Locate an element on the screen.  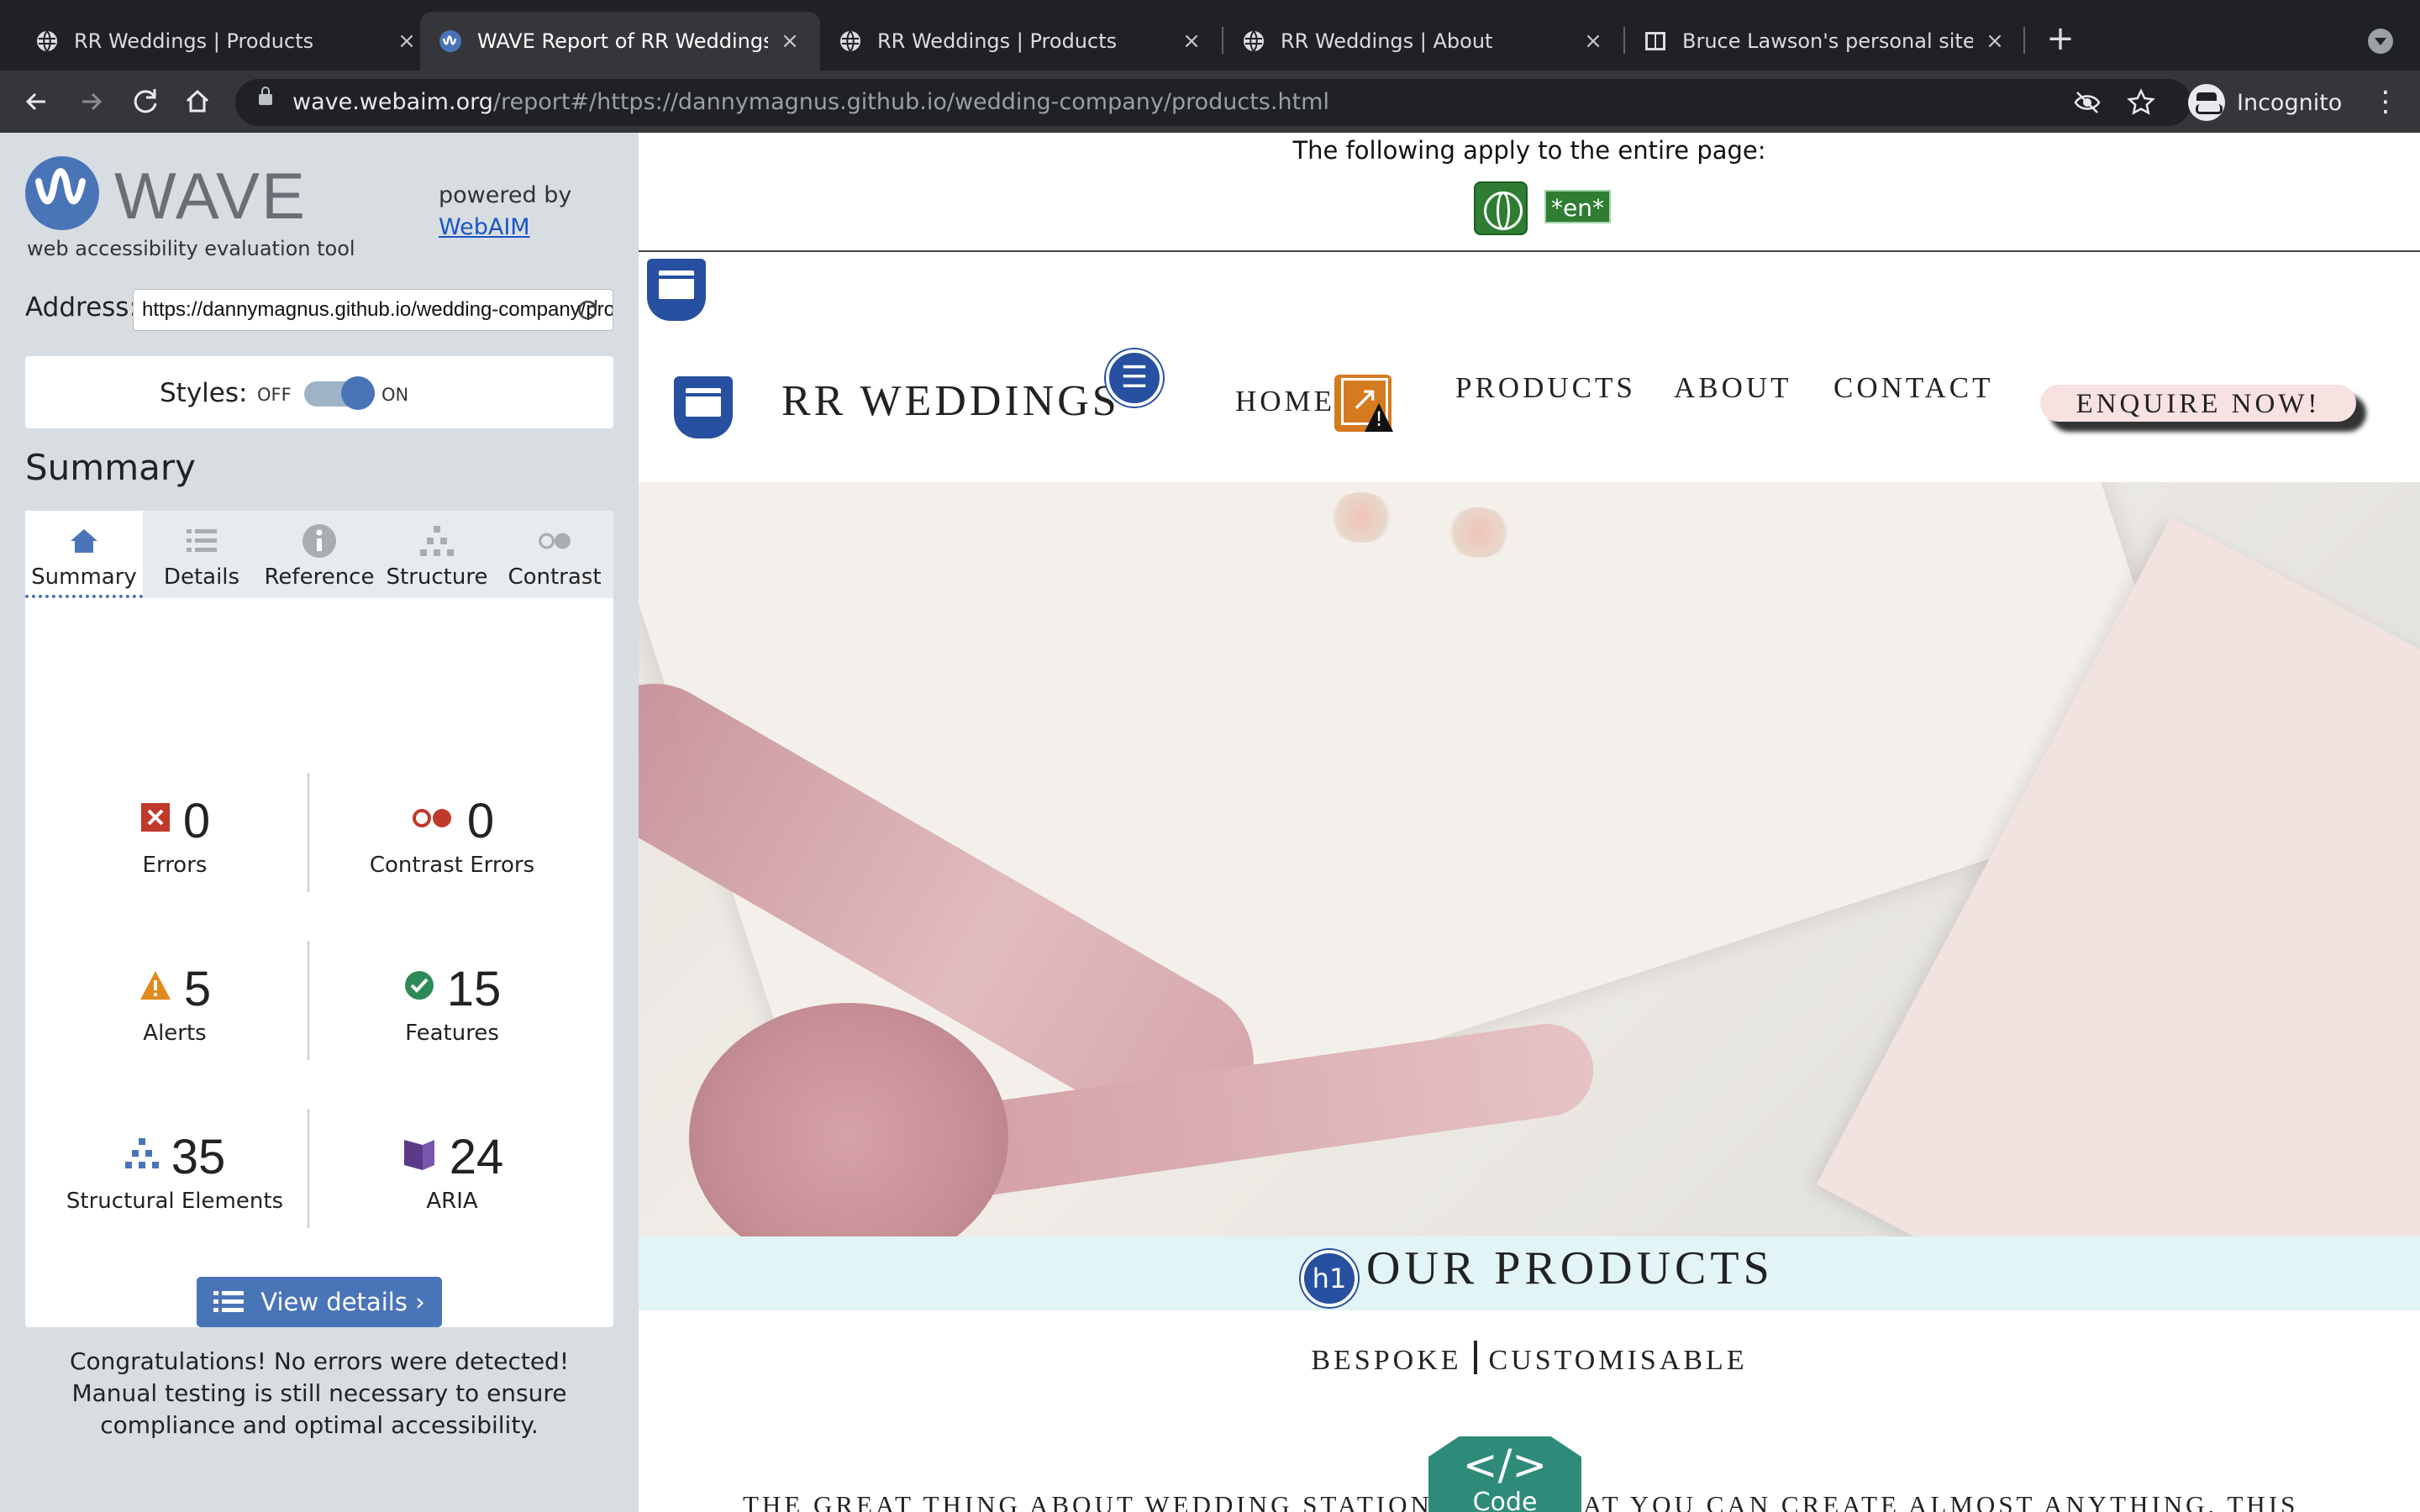
wave-wordmark: WAVE is located at coordinates (211, 196).